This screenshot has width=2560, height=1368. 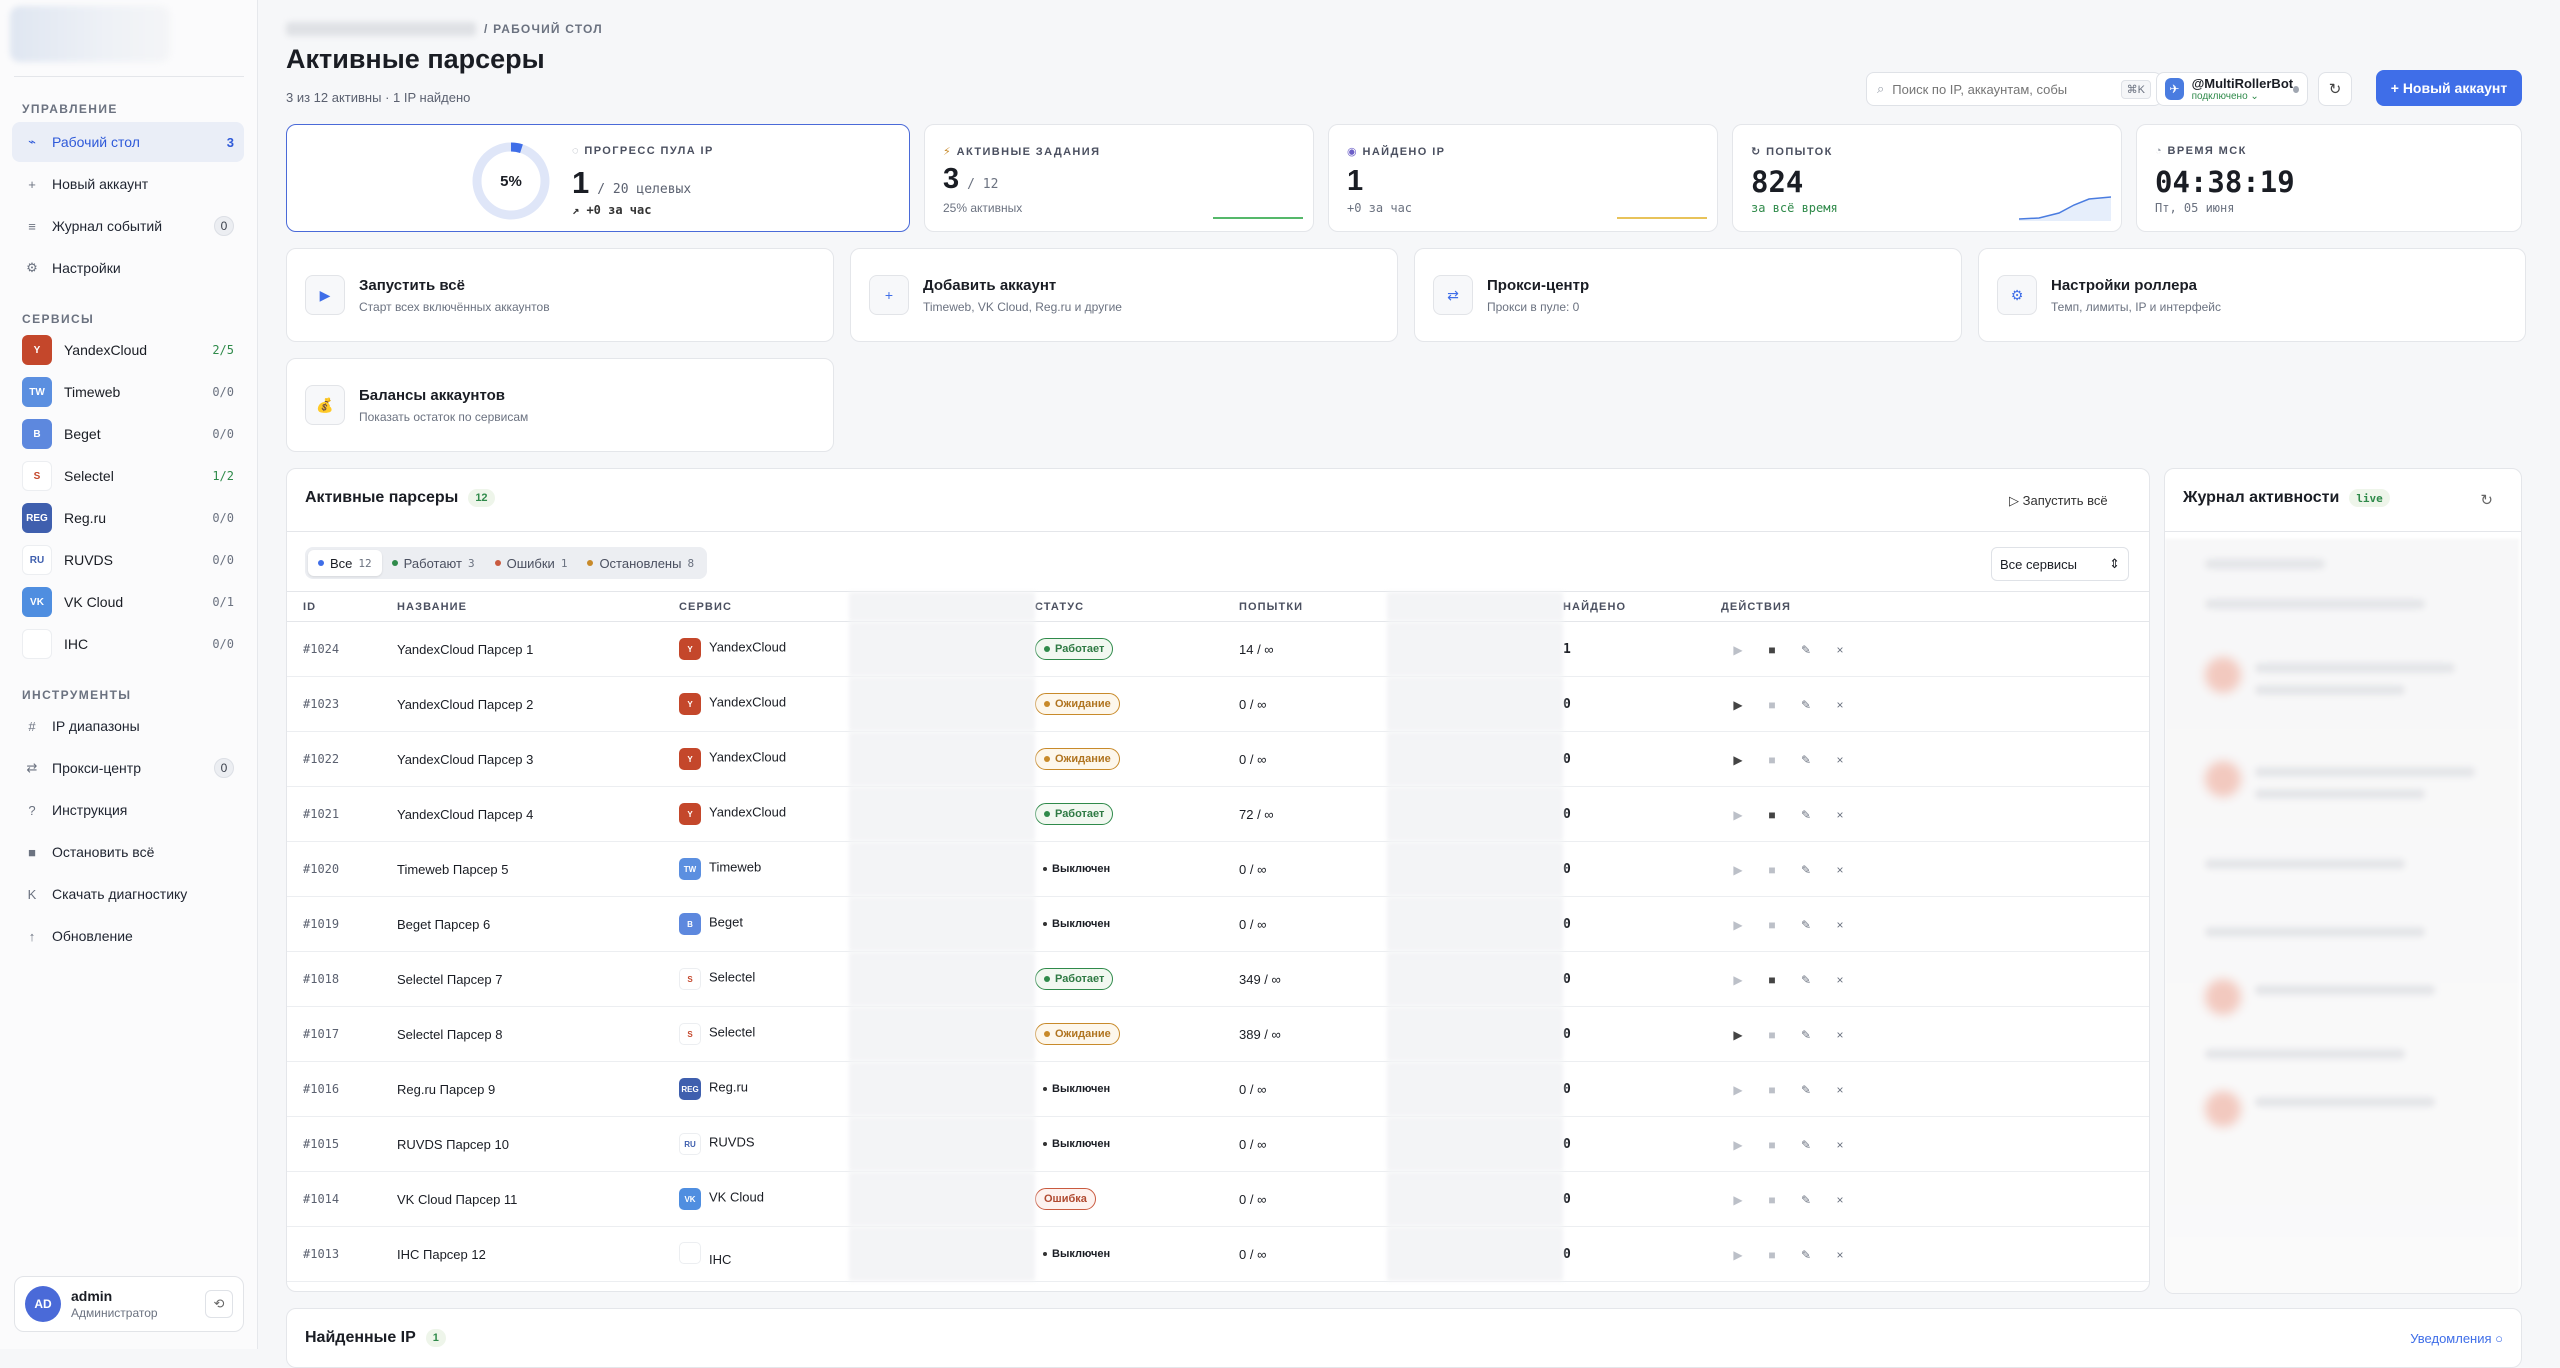 I want to click on sidebar-item-new-account: + Новый аккаунт, so click(x=128, y=184).